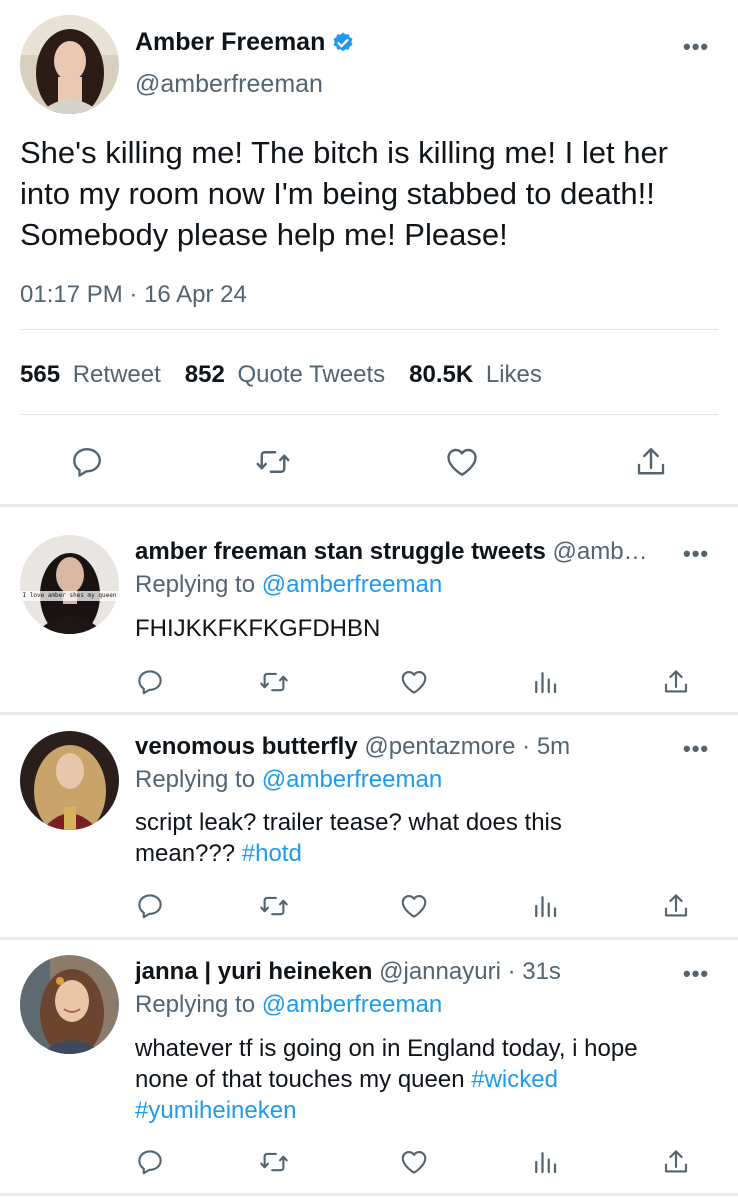 This screenshot has height=1200, width=738. Describe the element at coordinates (343, 43) in the screenshot. I see `verified-badge-icon` at that location.